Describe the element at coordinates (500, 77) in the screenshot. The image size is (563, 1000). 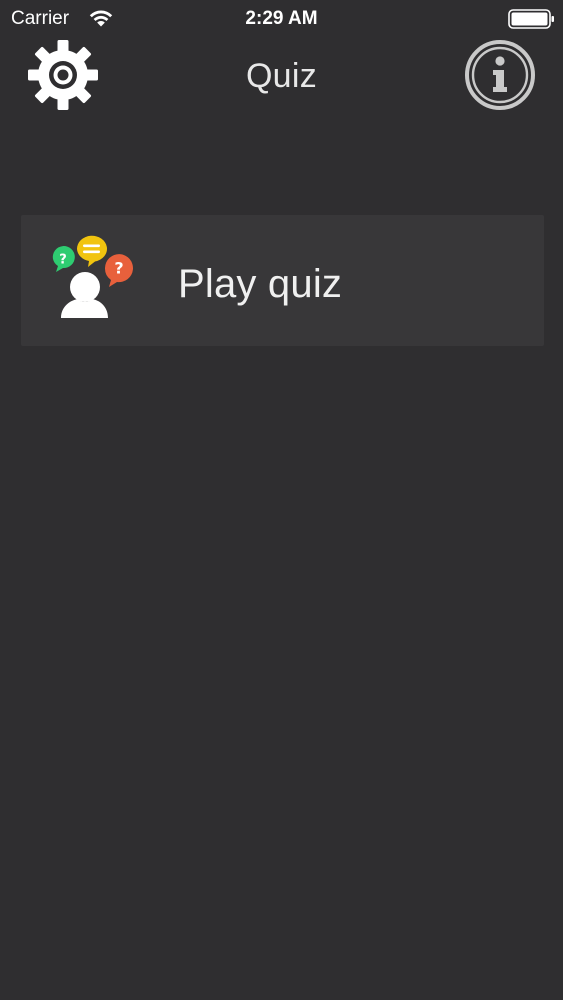
I see `info-icon` at that location.